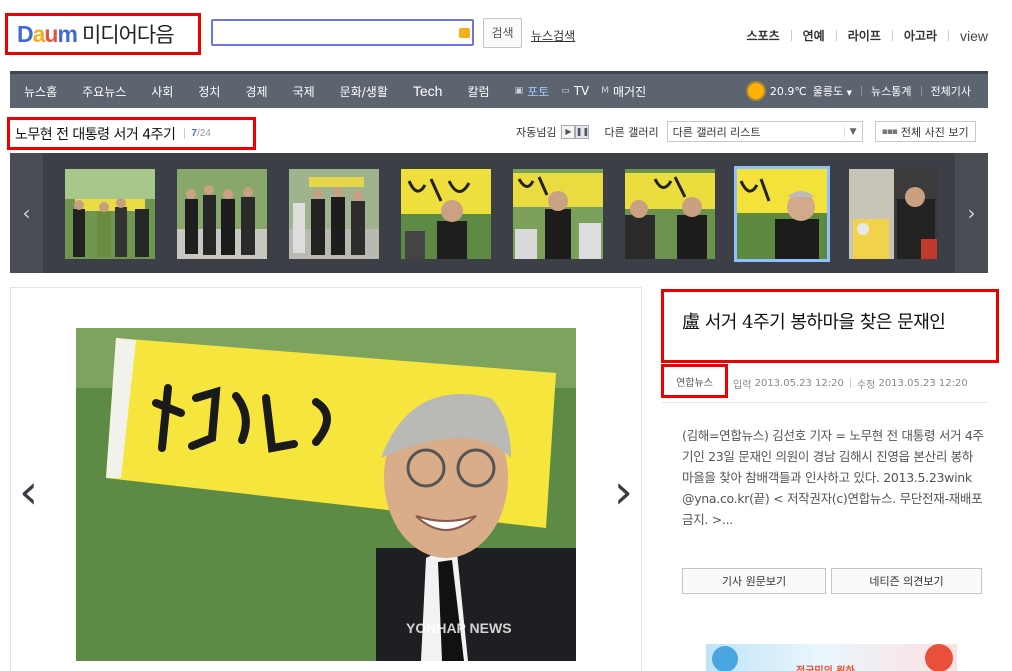  What do you see at coordinates (162, 91) in the screenshot?
I see `nav-item-society: 사회` at bounding box center [162, 91].